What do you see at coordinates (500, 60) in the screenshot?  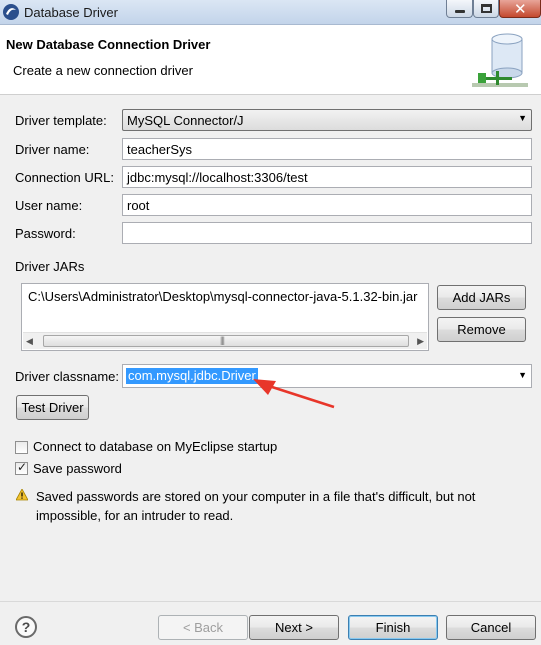 I see `database-driver-graphic` at bounding box center [500, 60].